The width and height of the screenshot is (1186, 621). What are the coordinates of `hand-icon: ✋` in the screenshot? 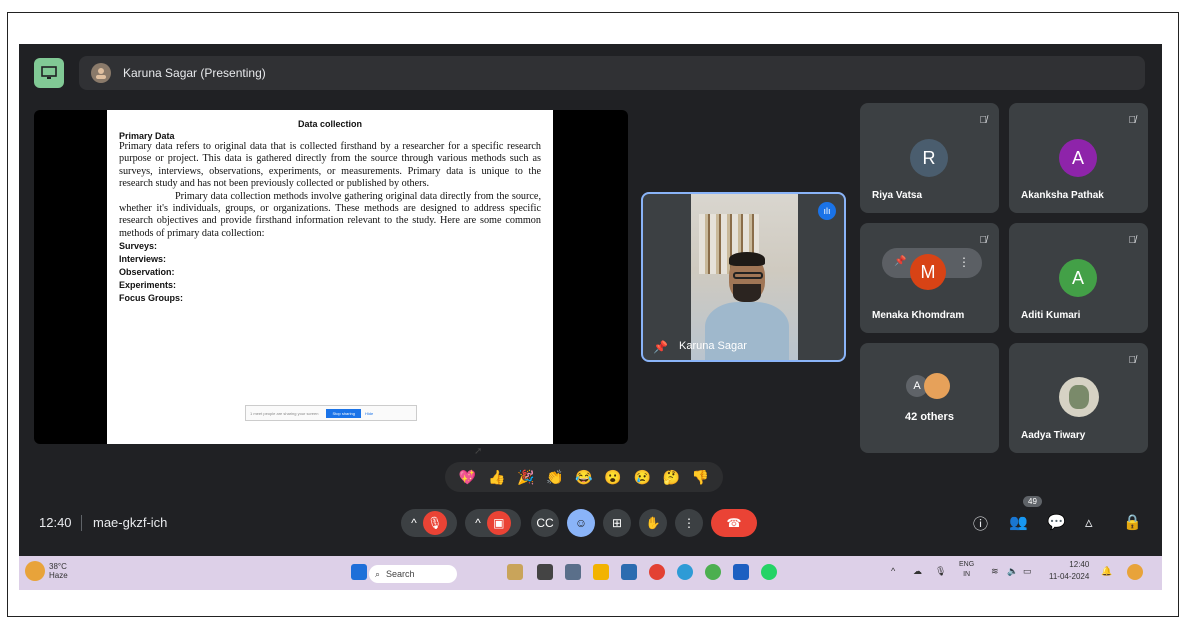 It's located at (653, 523).